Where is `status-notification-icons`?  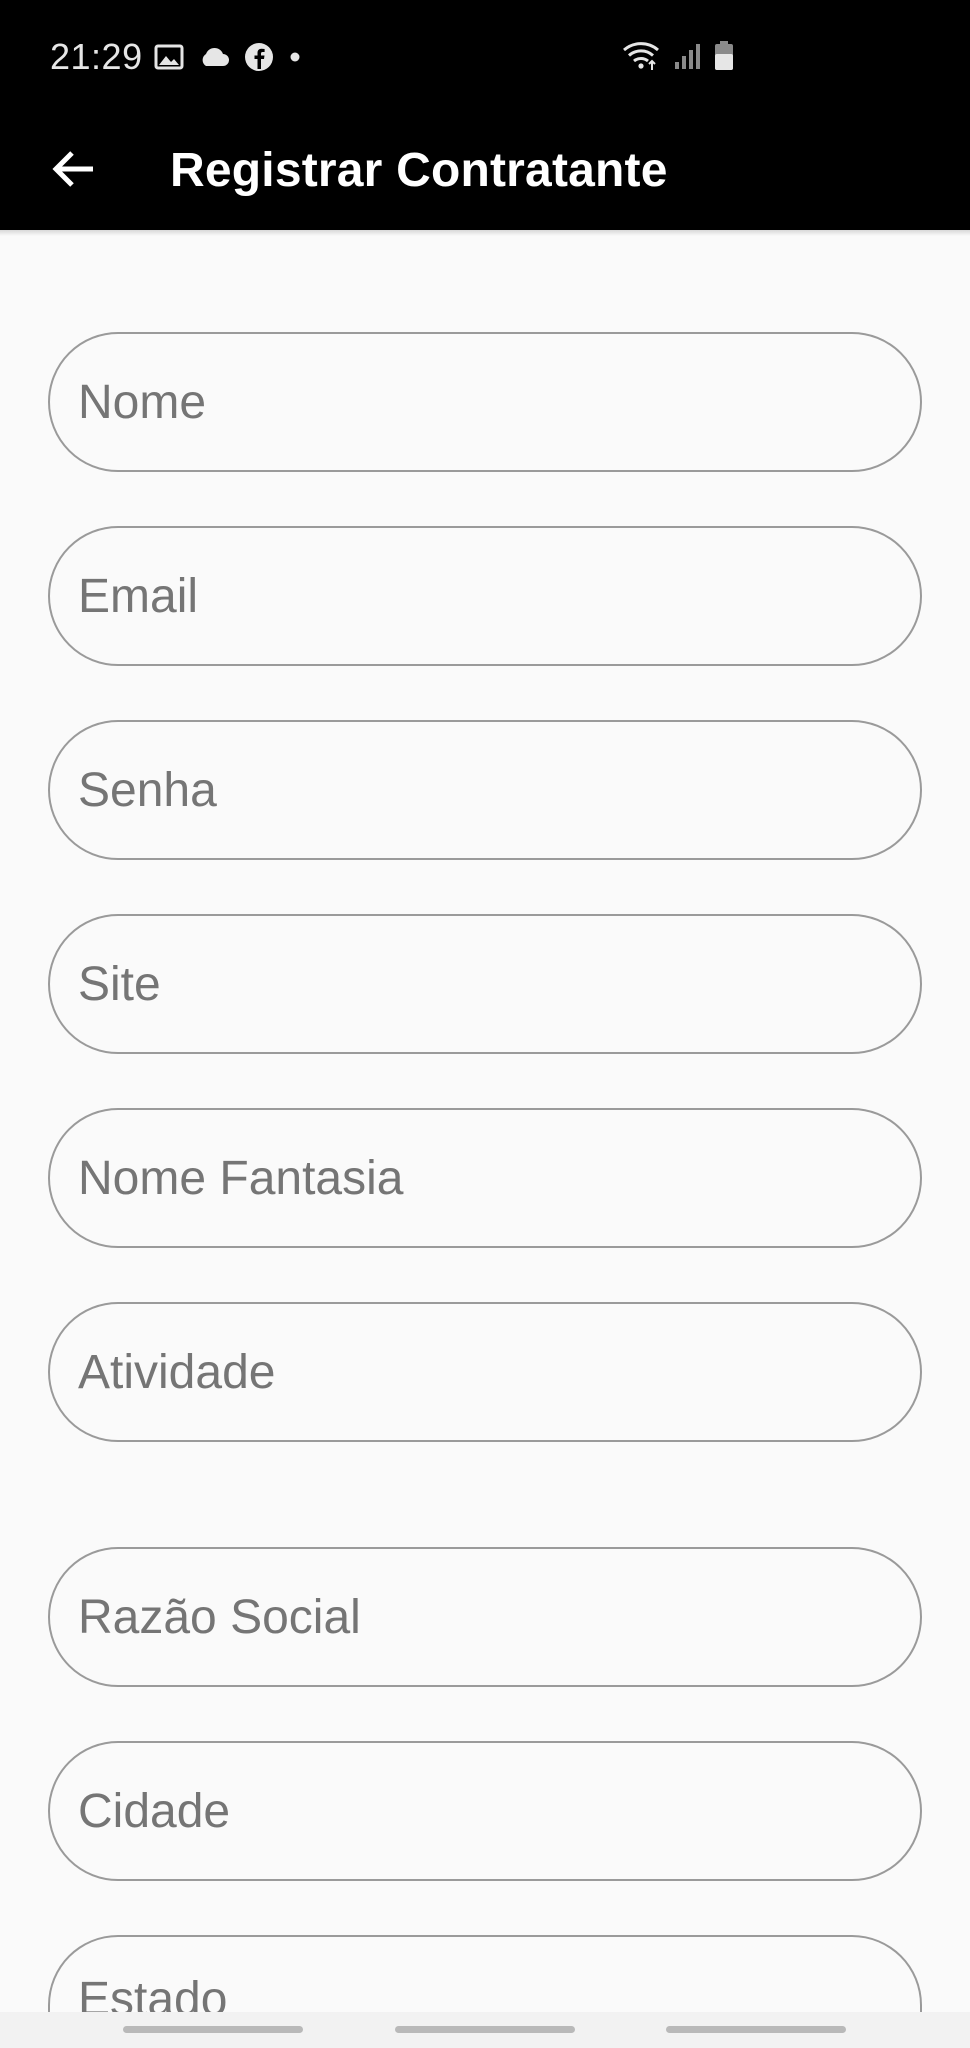 status-notification-icons is located at coordinates (228, 59).